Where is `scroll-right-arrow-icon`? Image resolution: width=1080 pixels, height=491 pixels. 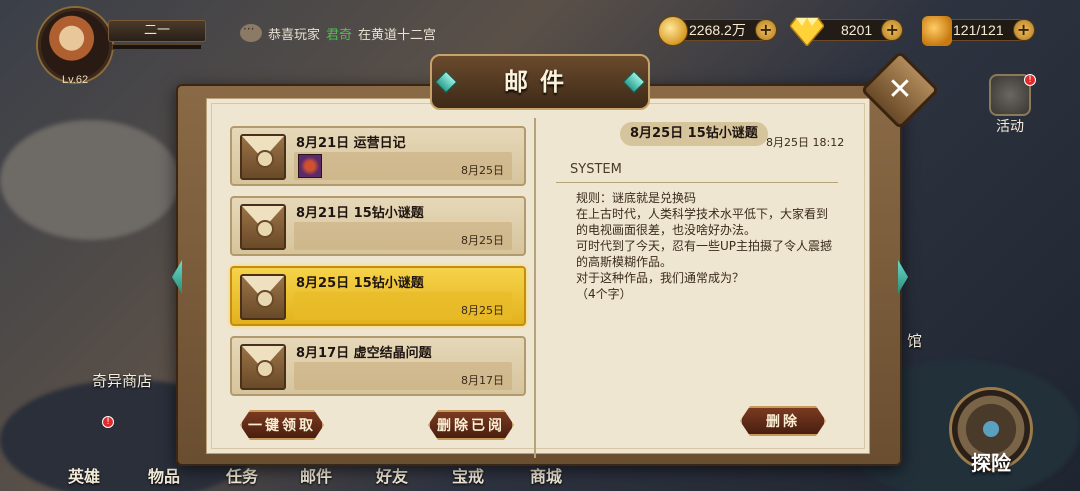
scroll-right-arrow-icon is located at coordinates (903, 277).